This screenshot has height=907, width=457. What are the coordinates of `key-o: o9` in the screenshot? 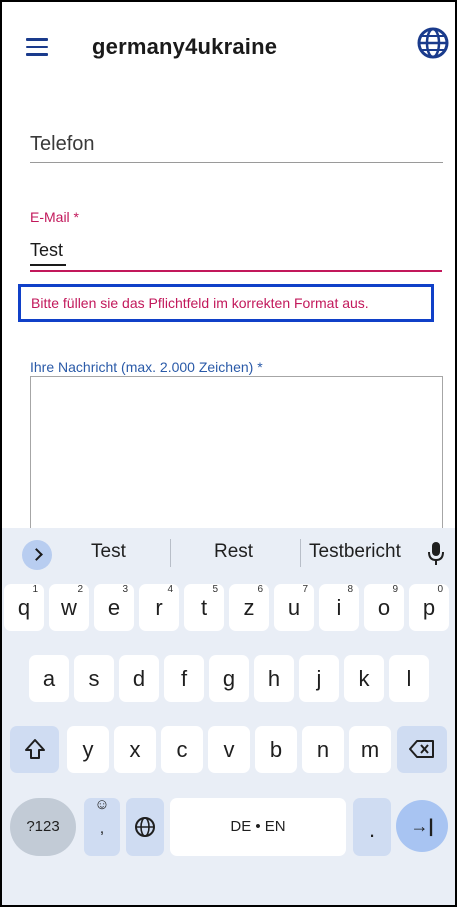 It's located at (384, 607).